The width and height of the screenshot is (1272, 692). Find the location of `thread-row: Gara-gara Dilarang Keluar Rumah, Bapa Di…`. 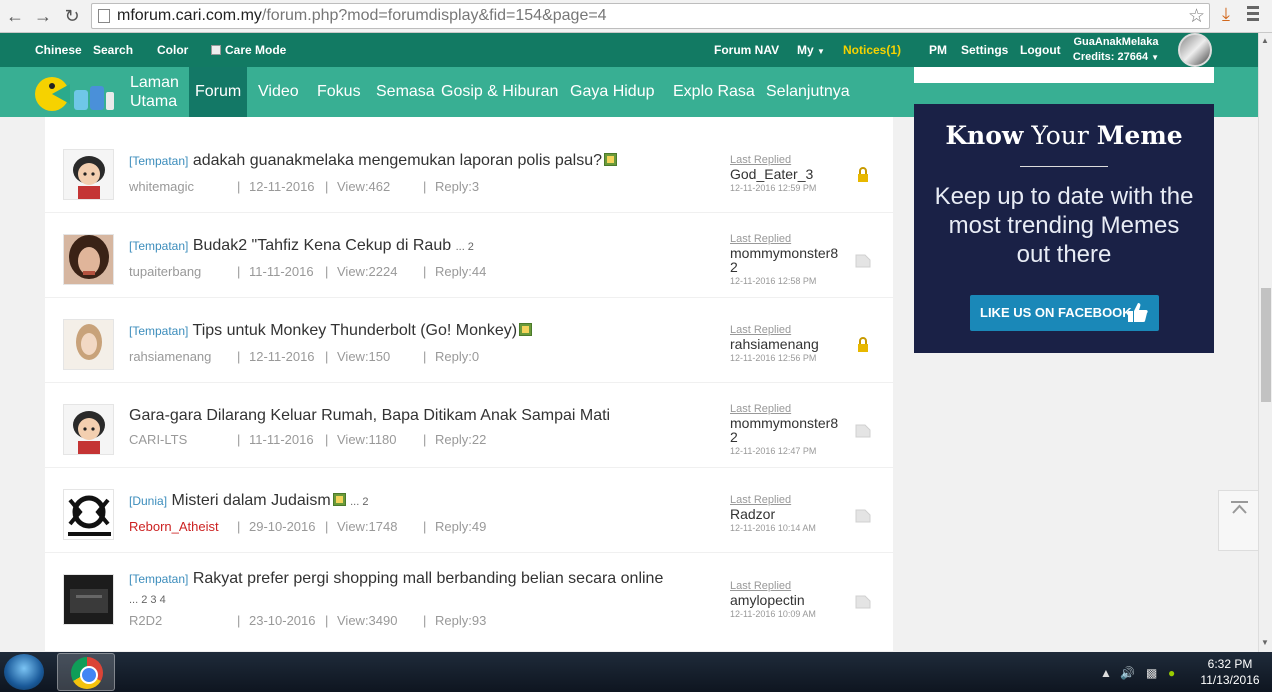

thread-row: Gara-gara Dilarang Keluar Rumah, Bapa Di… is located at coordinates (469, 428).